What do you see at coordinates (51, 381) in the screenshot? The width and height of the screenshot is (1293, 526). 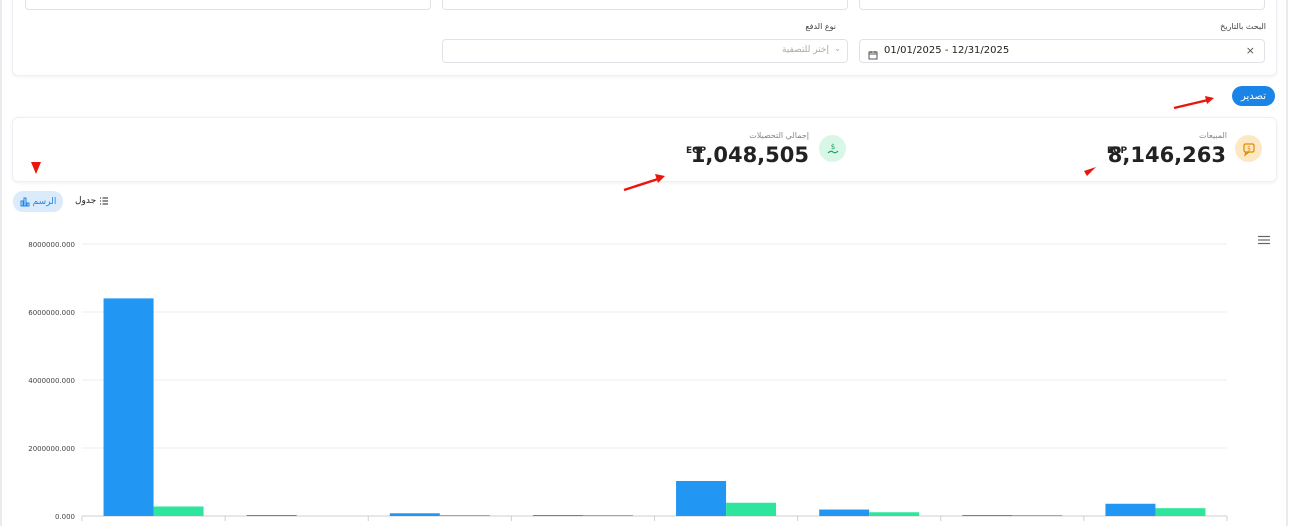 I see `y-tick-label: 4000000.000` at bounding box center [51, 381].